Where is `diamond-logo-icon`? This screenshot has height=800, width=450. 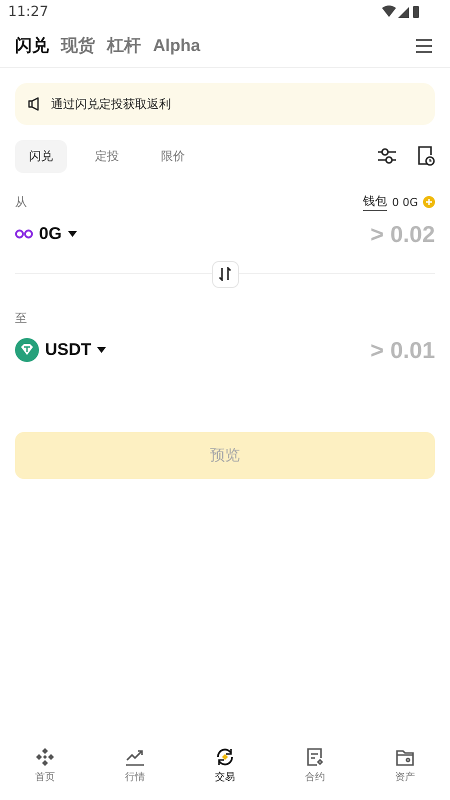
diamond-logo-icon is located at coordinates (45, 757).